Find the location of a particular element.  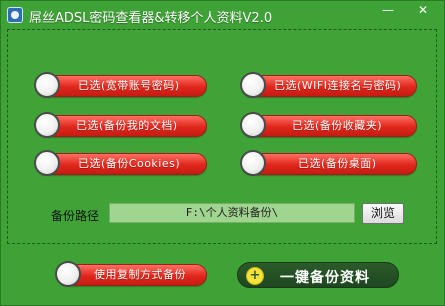

toggle-label: 使用复制方式备份 is located at coordinates (140, 274).